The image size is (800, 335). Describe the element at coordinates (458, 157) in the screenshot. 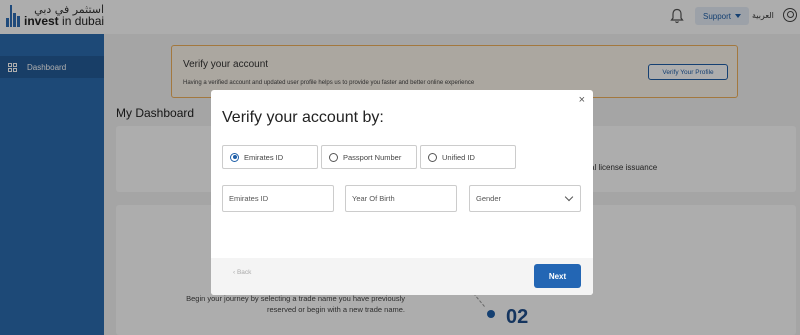

I see `option-label: Unified ID` at that location.